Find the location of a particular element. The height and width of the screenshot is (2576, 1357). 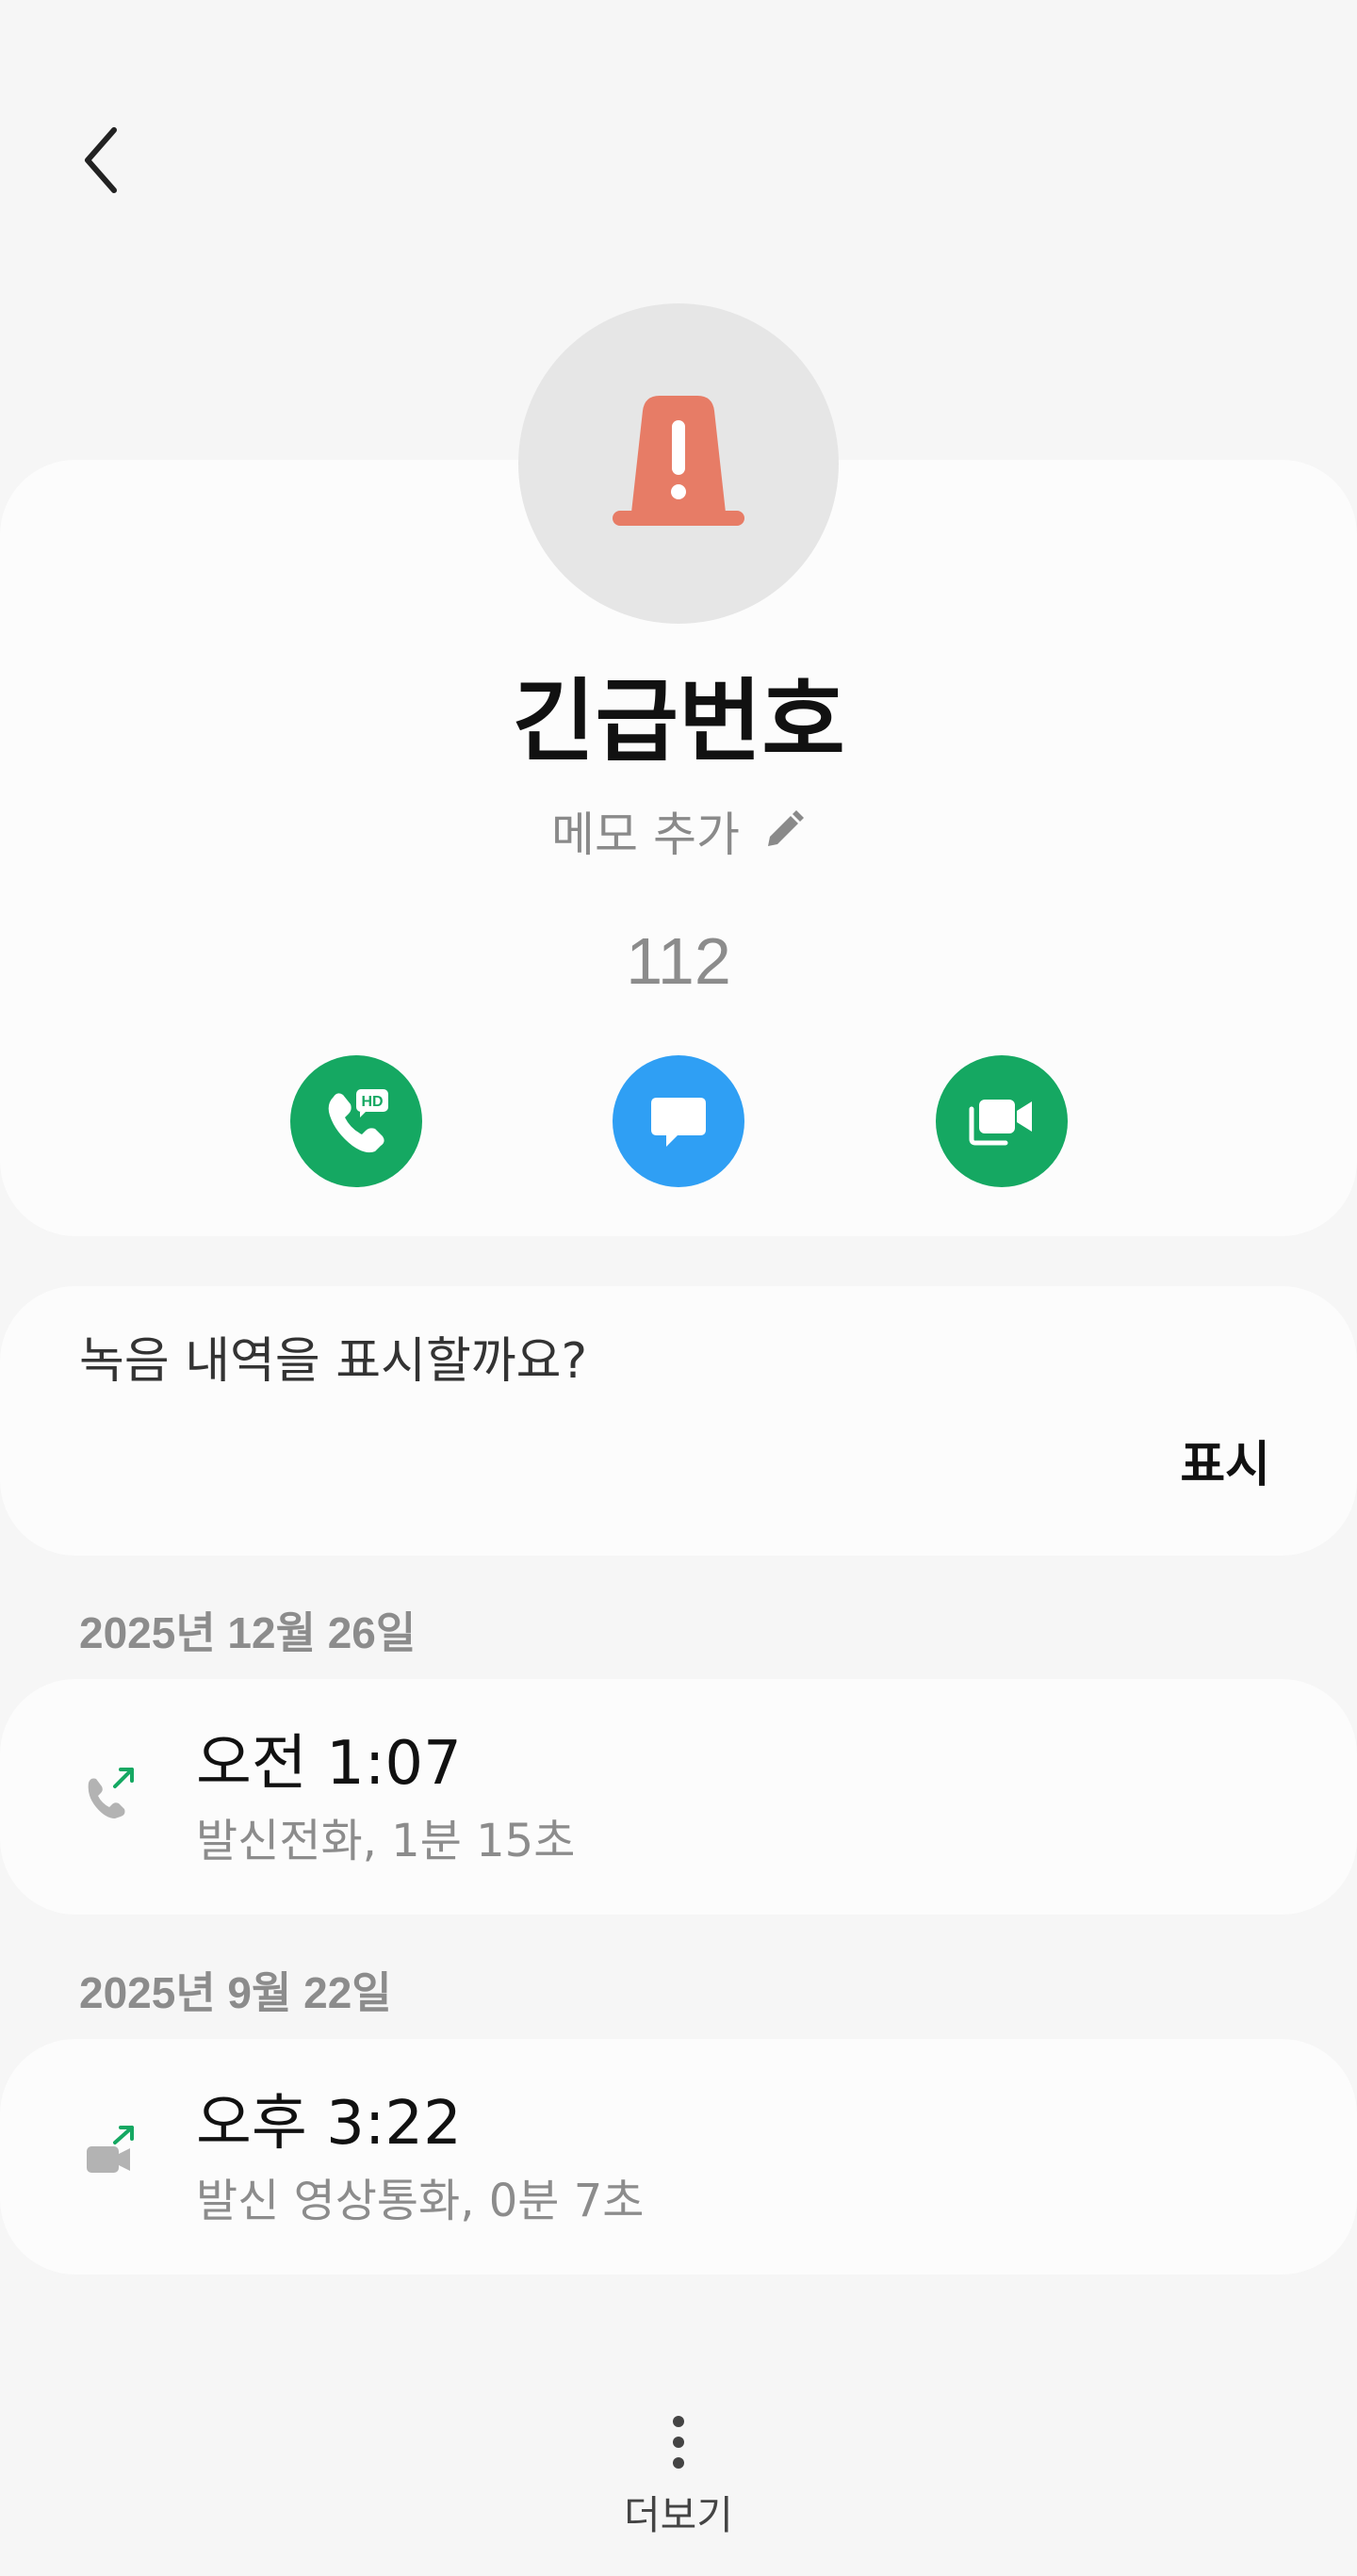

hd-voice-call-button: HD is located at coordinates (356, 1121).